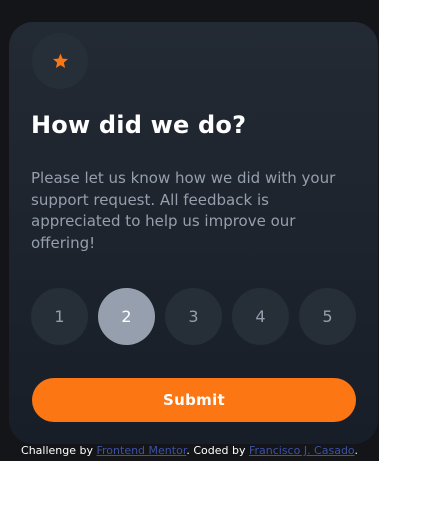  Describe the element at coordinates (260, 316) in the screenshot. I see `rating-option-4: 4` at that location.